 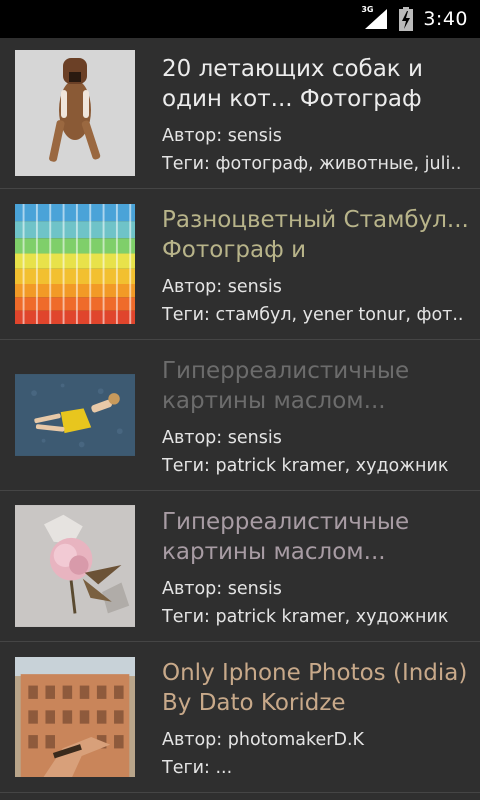 I want to click on item-tags: Теги: стамбул, yener tonur, фот.., so click(x=313, y=315).